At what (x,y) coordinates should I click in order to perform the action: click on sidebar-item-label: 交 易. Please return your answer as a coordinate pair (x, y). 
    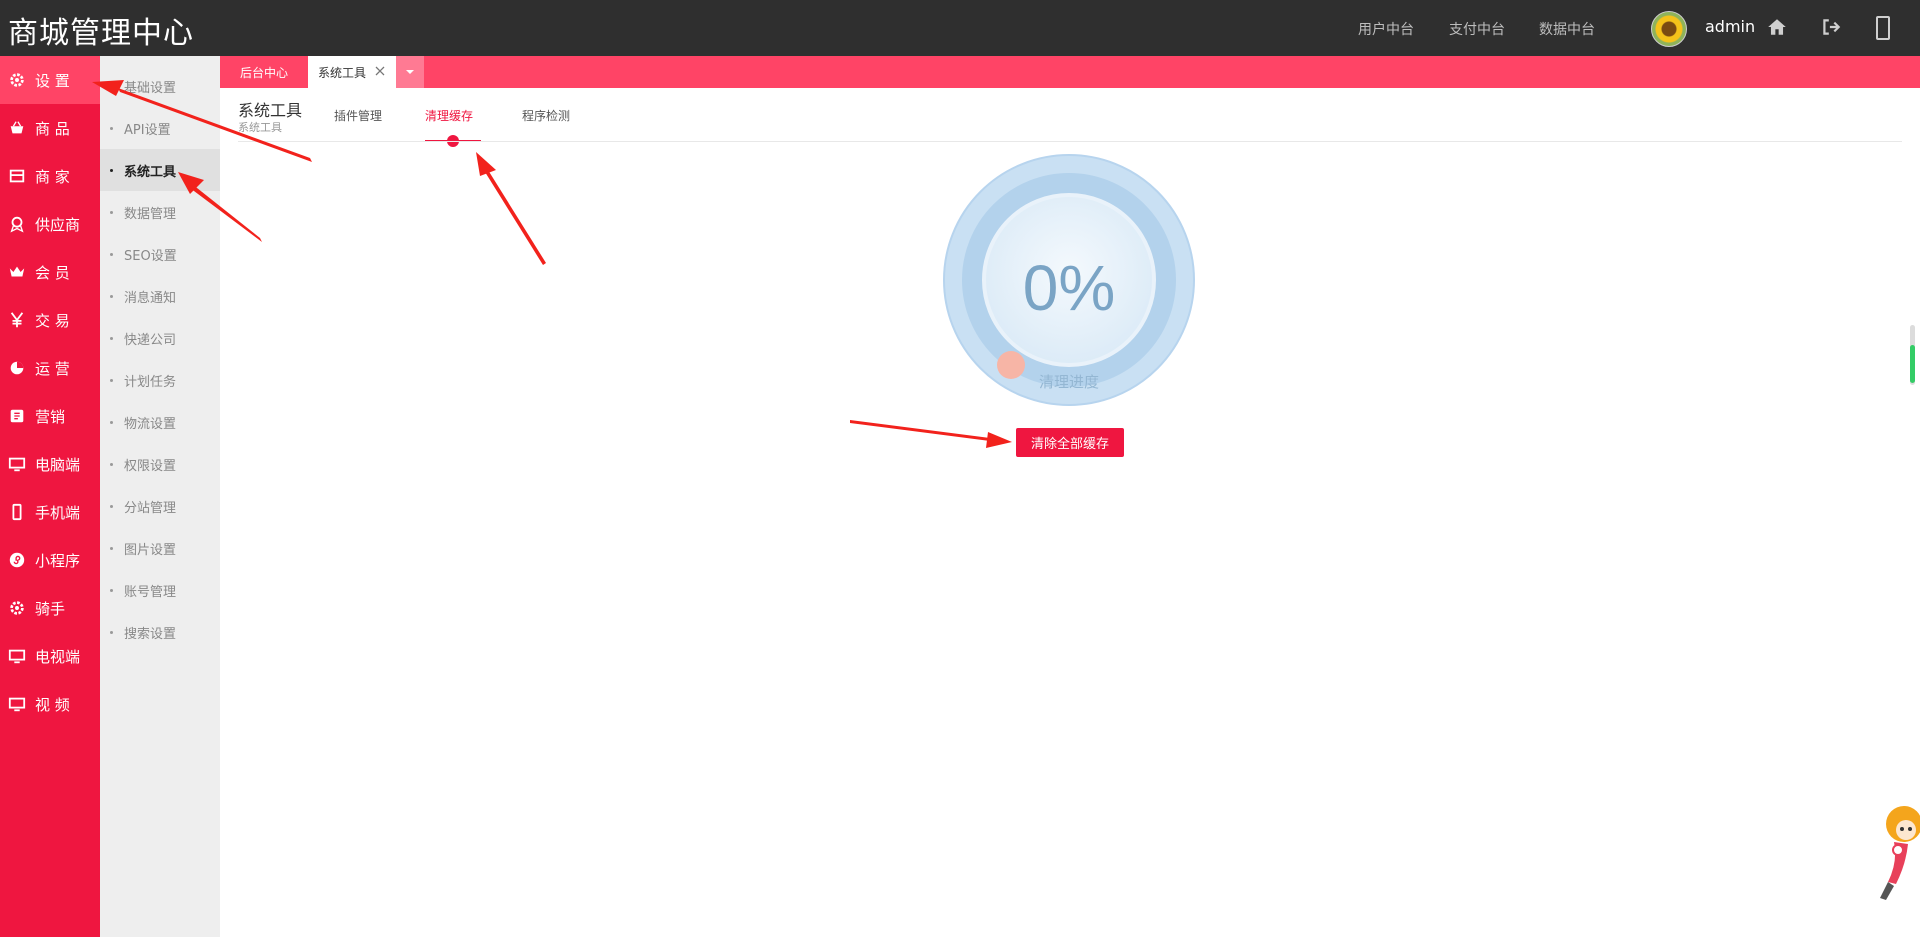
    Looking at the image, I should click on (52, 320).